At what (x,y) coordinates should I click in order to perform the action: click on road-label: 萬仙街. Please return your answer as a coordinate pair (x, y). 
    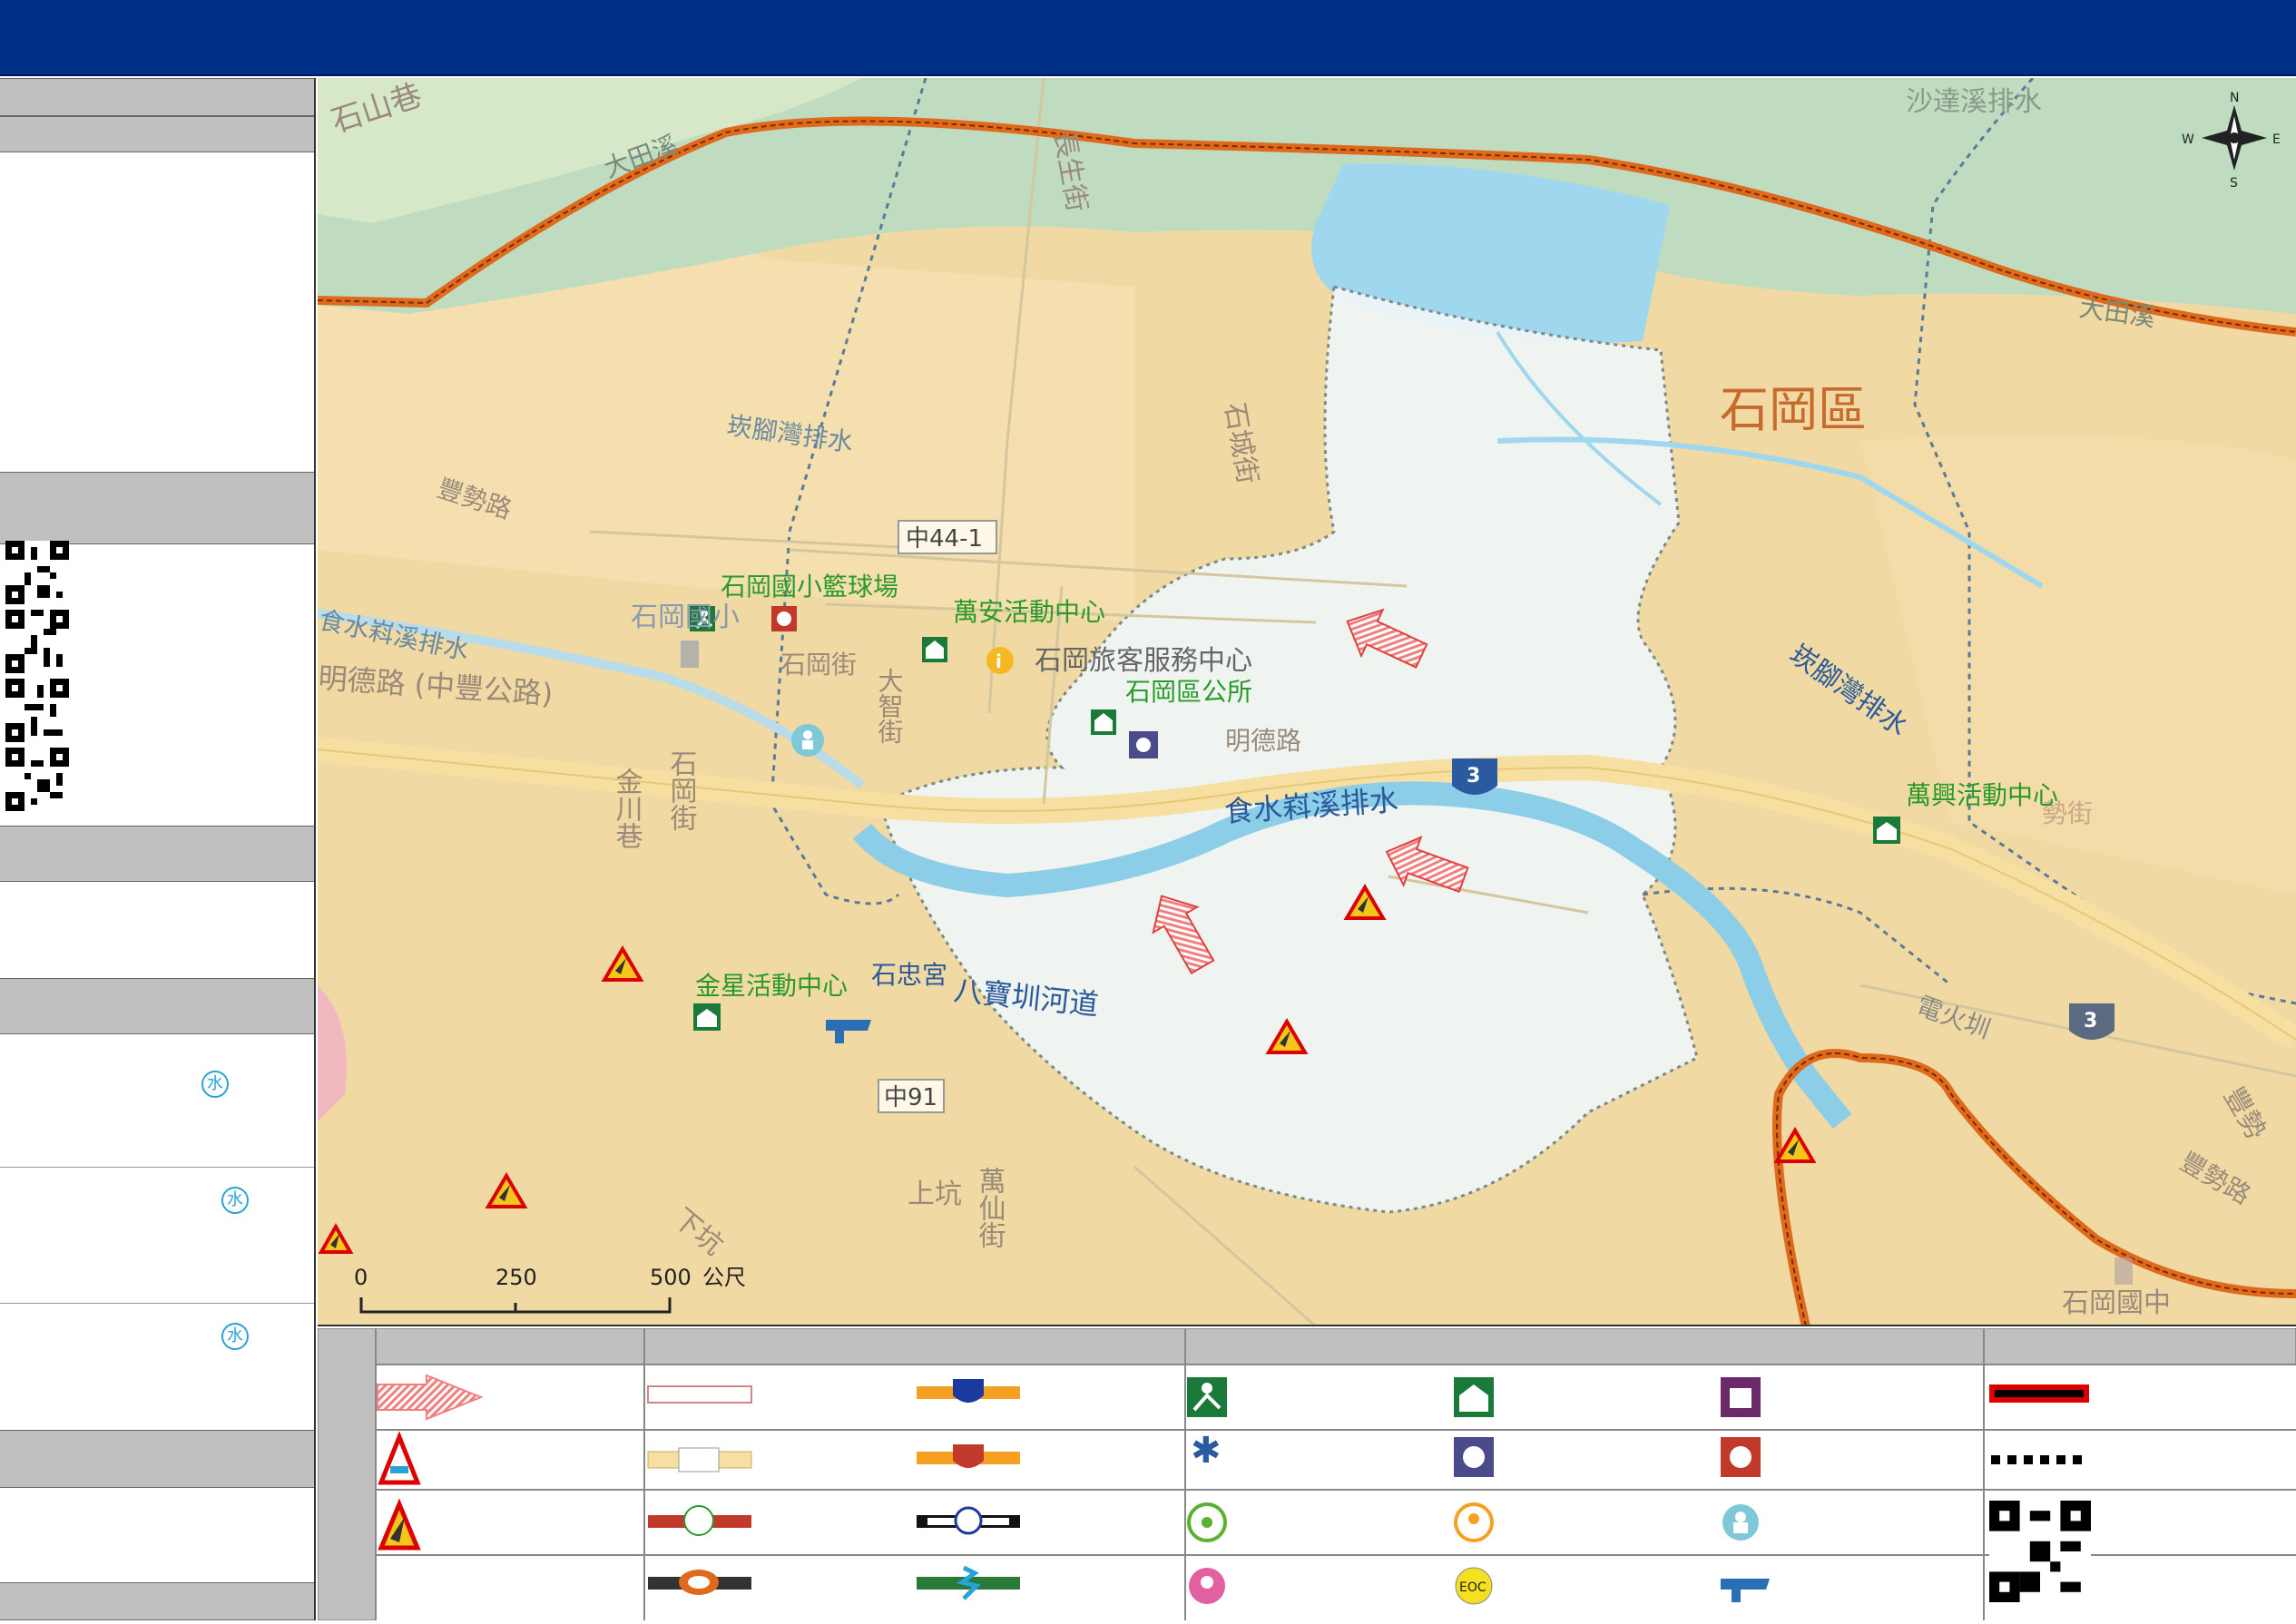
    Looking at the image, I should click on (990, 1207).